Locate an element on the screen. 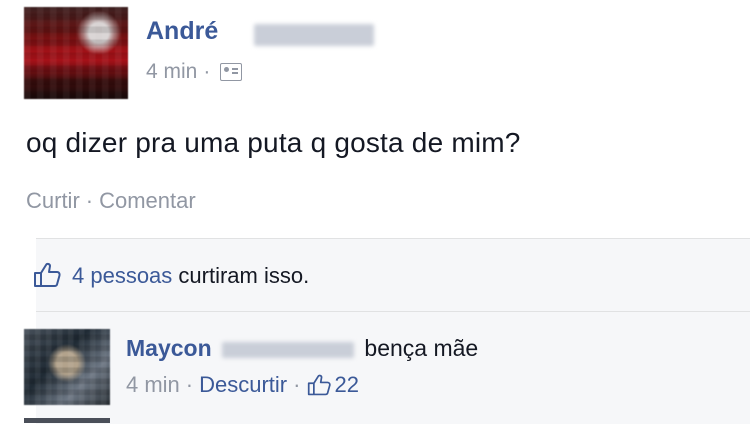 The image size is (750, 424). comment-like-count: 22 is located at coordinates (332, 385).